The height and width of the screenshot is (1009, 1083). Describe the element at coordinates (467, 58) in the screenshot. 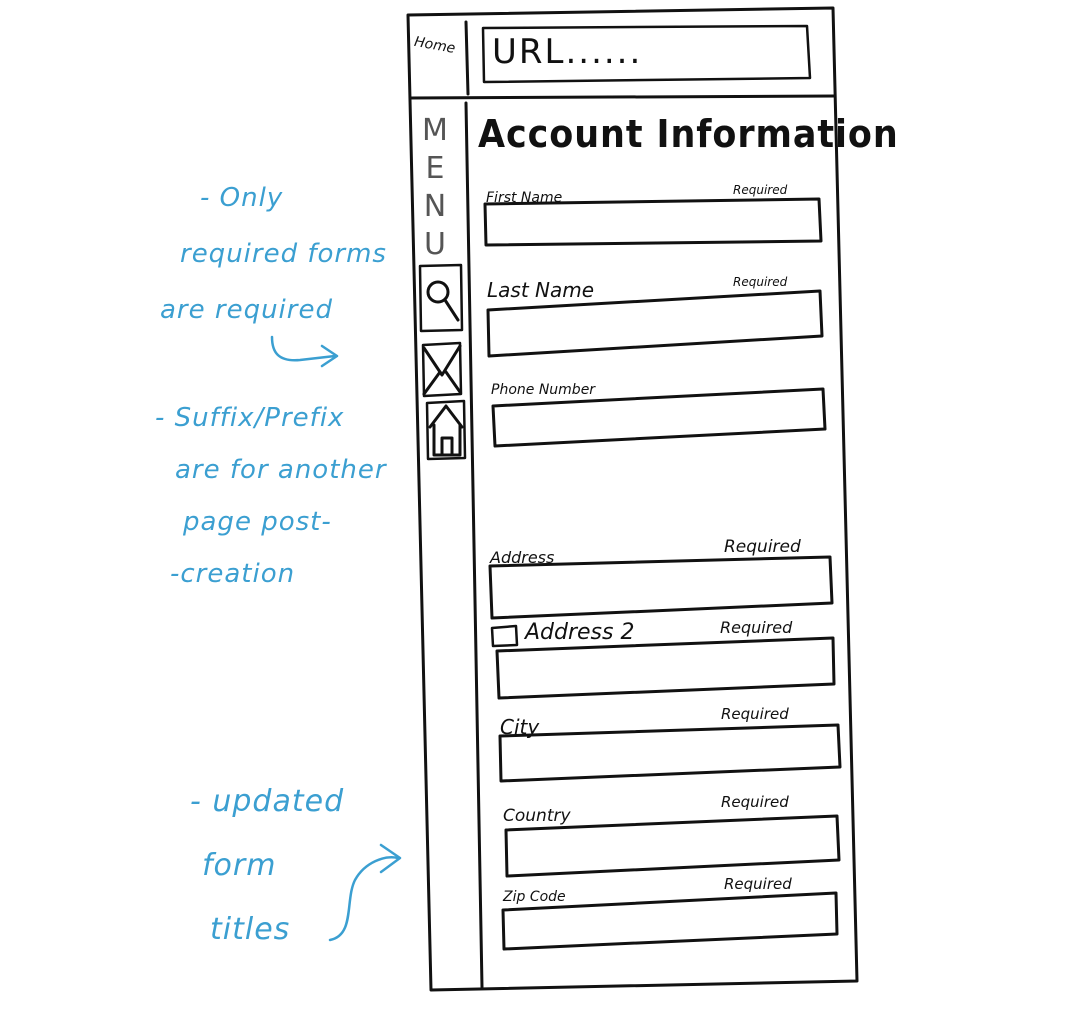

I see `home-divider` at that location.